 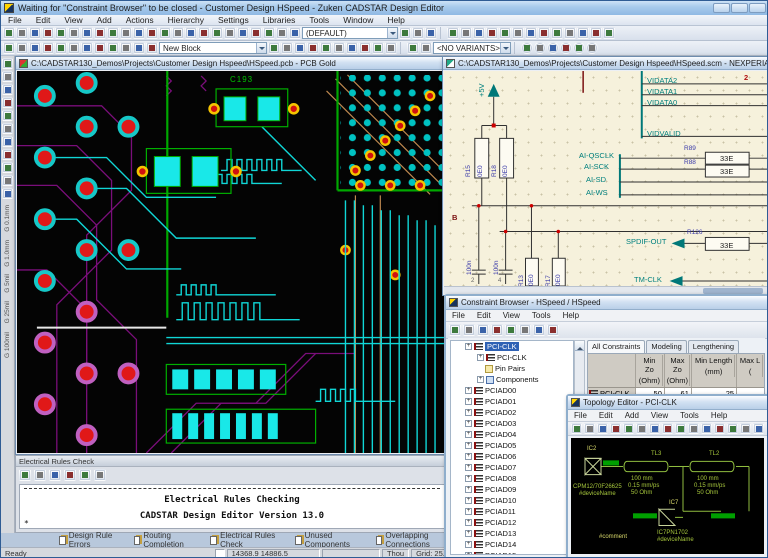 What do you see at coordinates (178, 33) in the screenshot?
I see `redo-icon` at bounding box center [178, 33].